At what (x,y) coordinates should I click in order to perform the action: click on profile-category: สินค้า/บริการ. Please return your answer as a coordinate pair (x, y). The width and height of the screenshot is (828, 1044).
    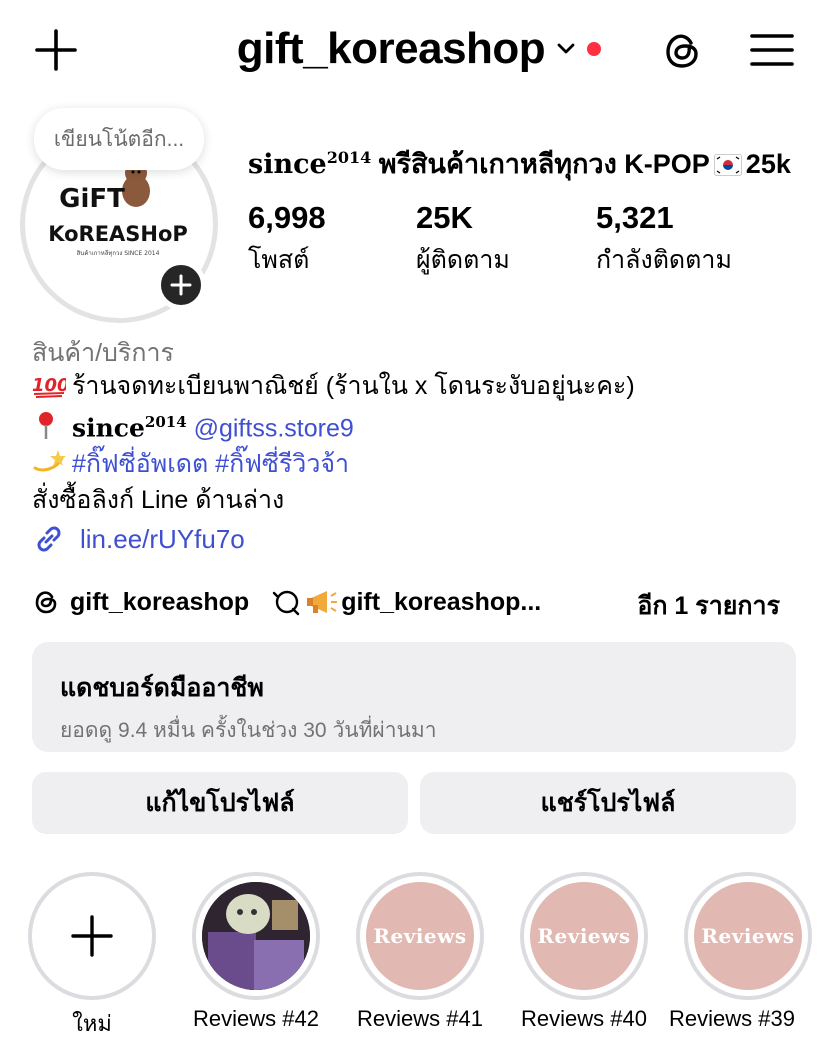
    Looking at the image, I should click on (103, 353).